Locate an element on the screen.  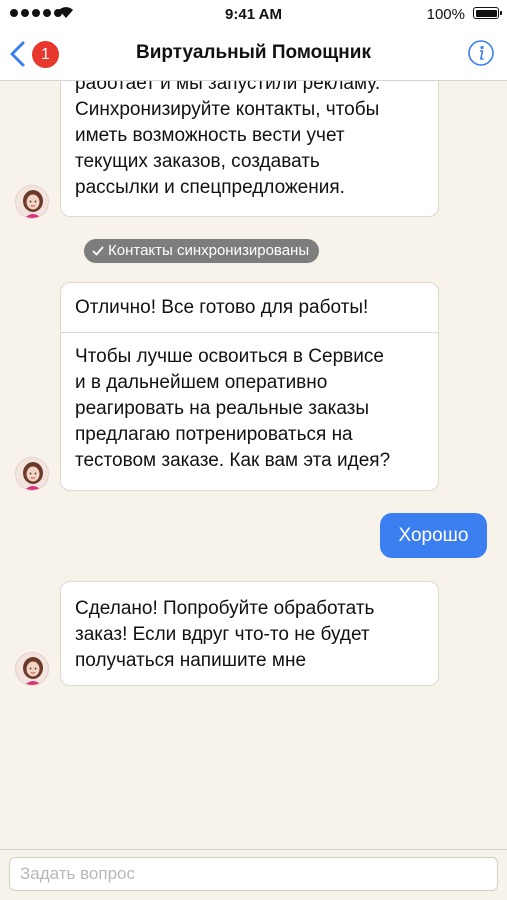
message-line: и в дальнейшем оперативно is located at coordinates (201, 382).